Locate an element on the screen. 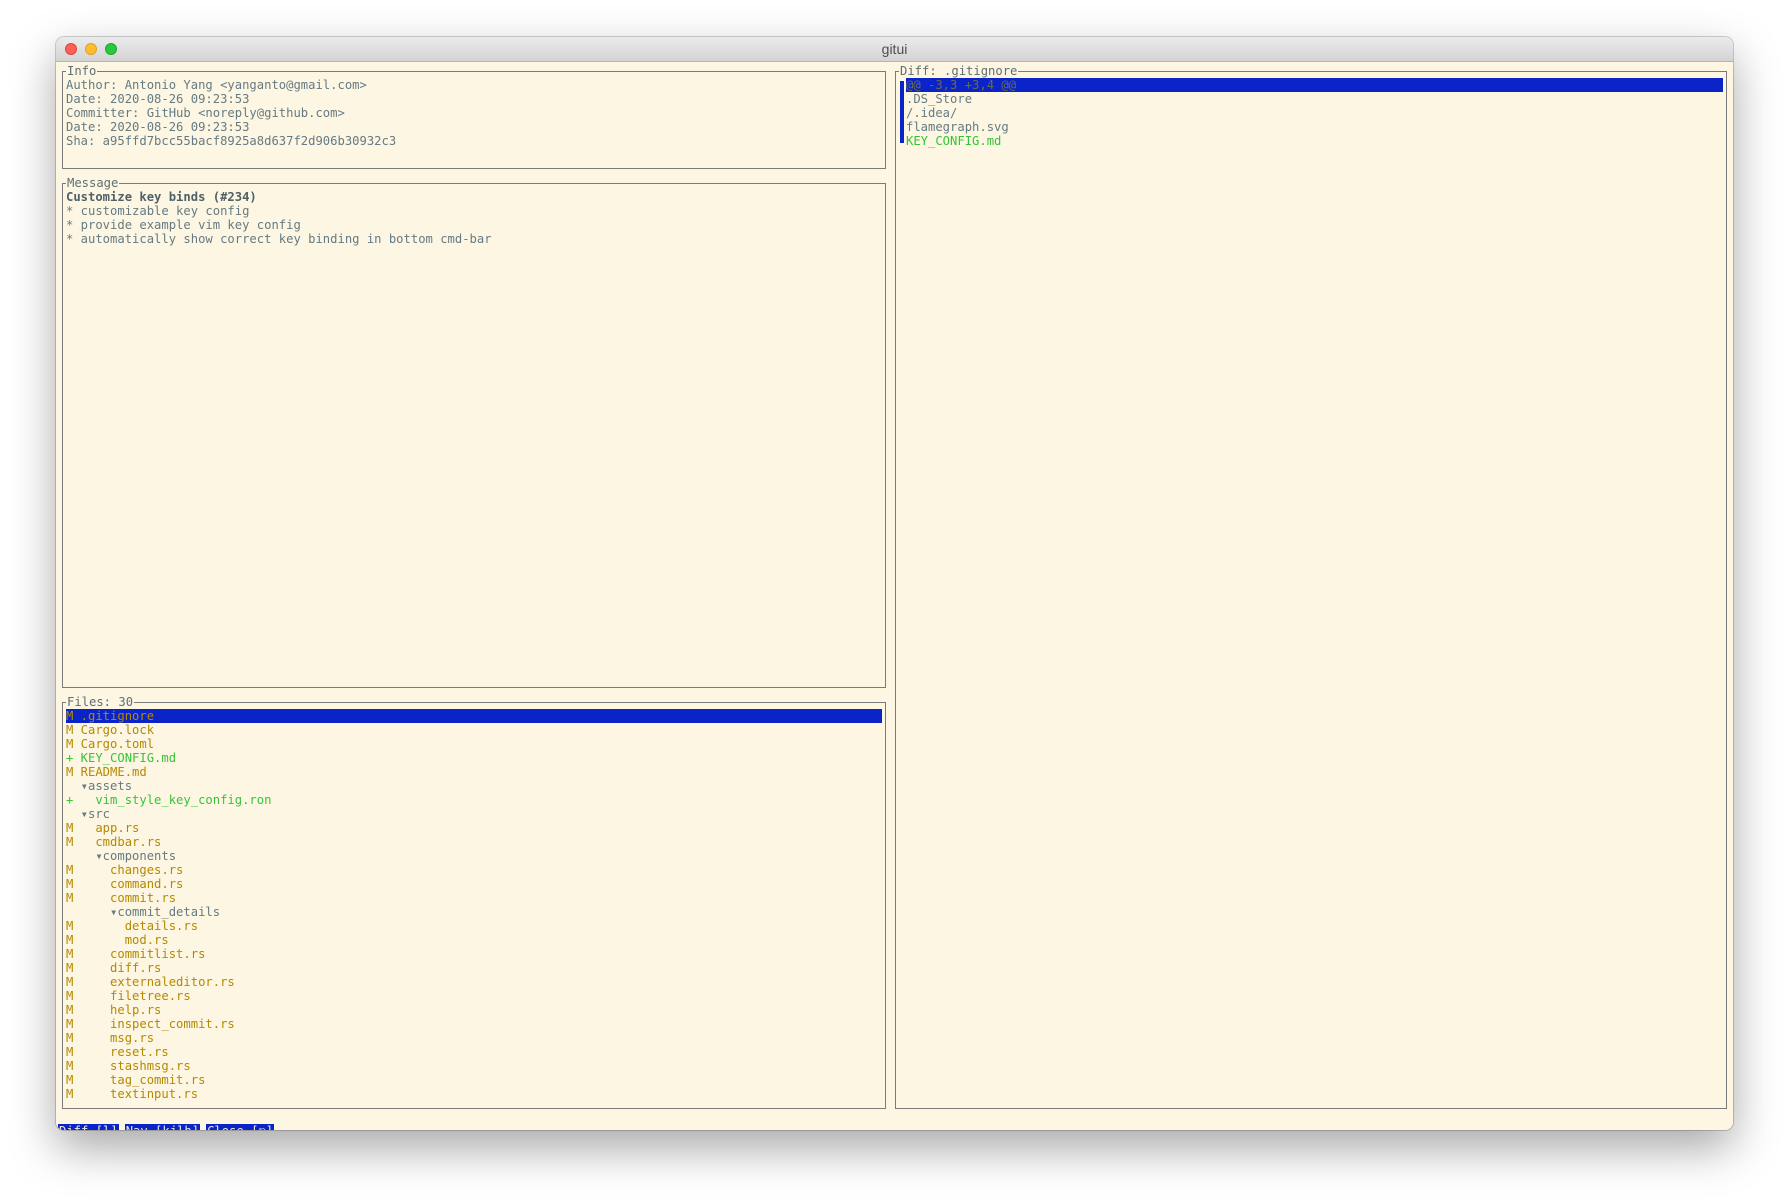 This screenshot has height=1204, width=1788. file-item: M reset.rs is located at coordinates (474, 1052).